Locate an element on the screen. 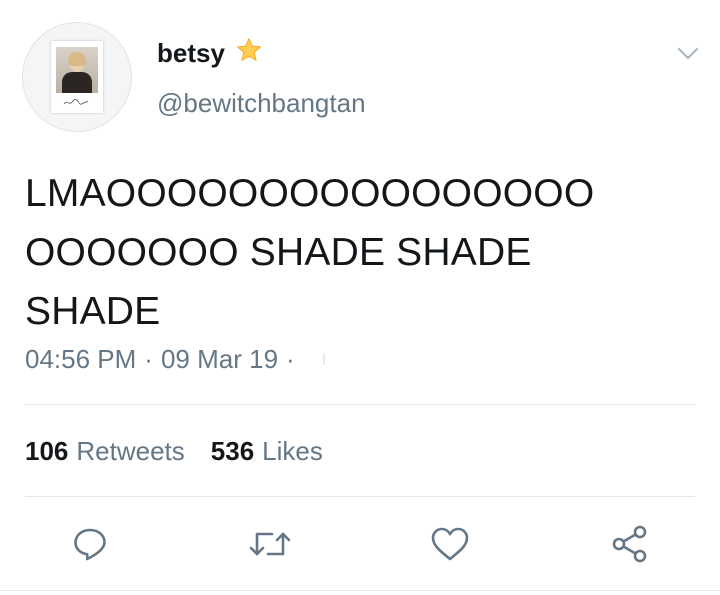 This screenshot has width=720, height=595. chevron-down-icon is located at coordinates (688, 54).